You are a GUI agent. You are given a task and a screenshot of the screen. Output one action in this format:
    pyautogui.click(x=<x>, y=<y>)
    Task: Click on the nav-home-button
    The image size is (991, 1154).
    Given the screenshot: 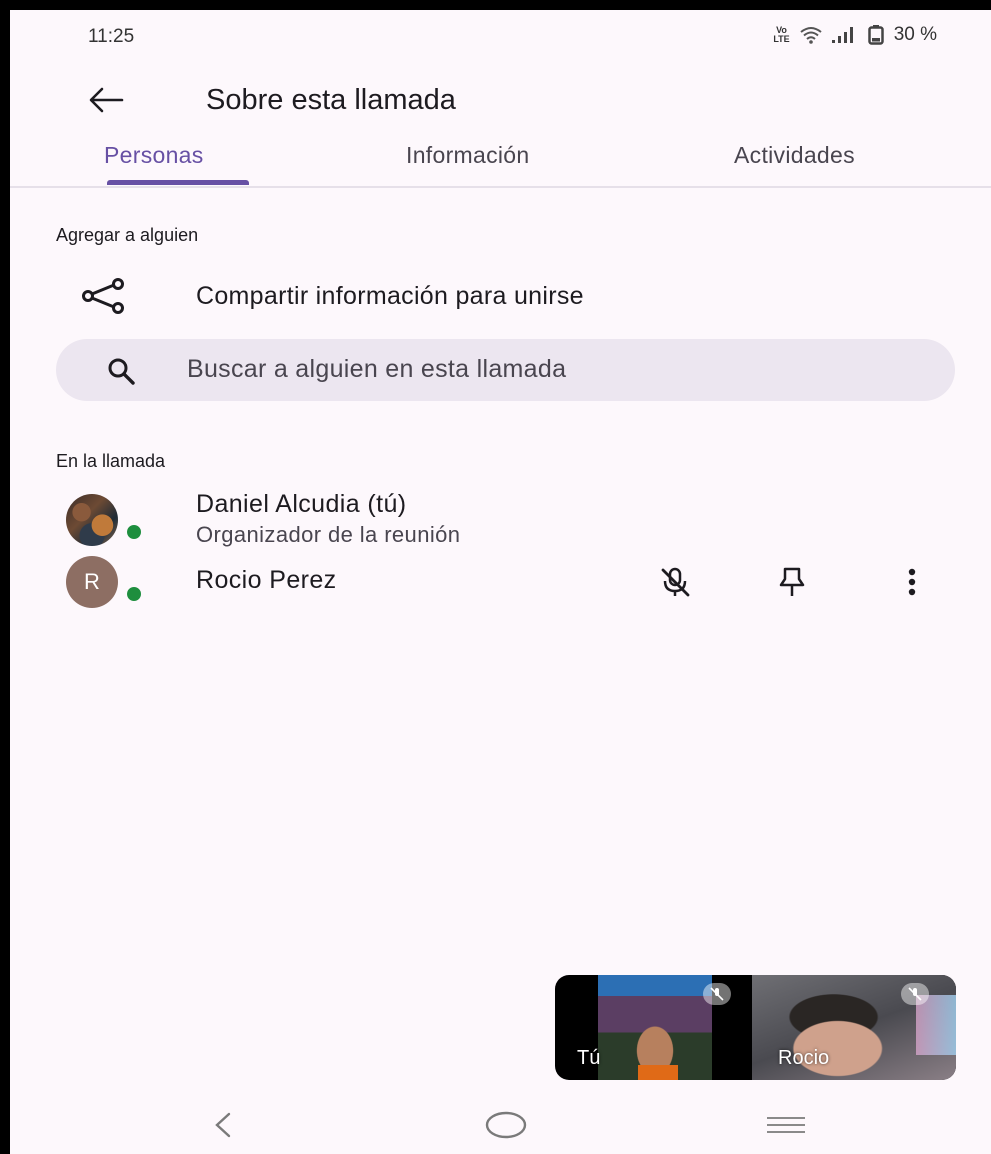 What is the action you would take?
    pyautogui.click(x=506, y=1125)
    